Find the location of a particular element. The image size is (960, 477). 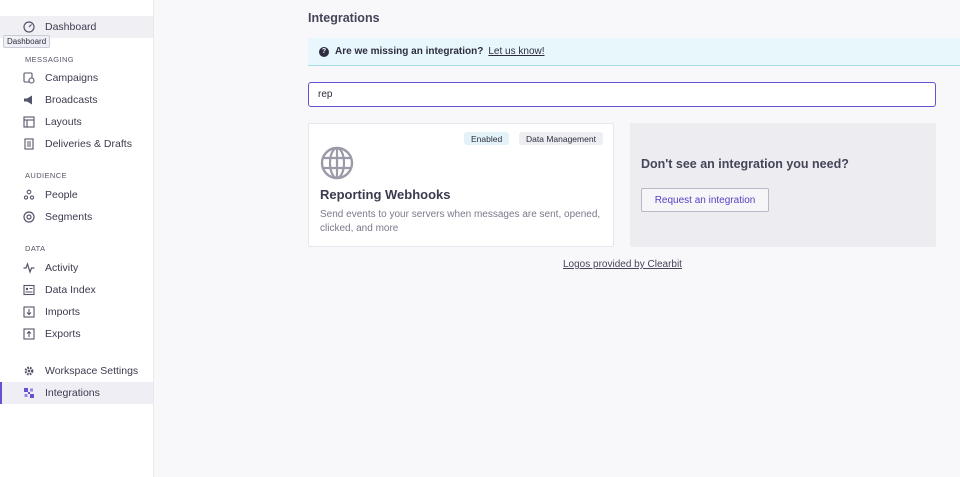

megaphone-icon is located at coordinates (29, 100).